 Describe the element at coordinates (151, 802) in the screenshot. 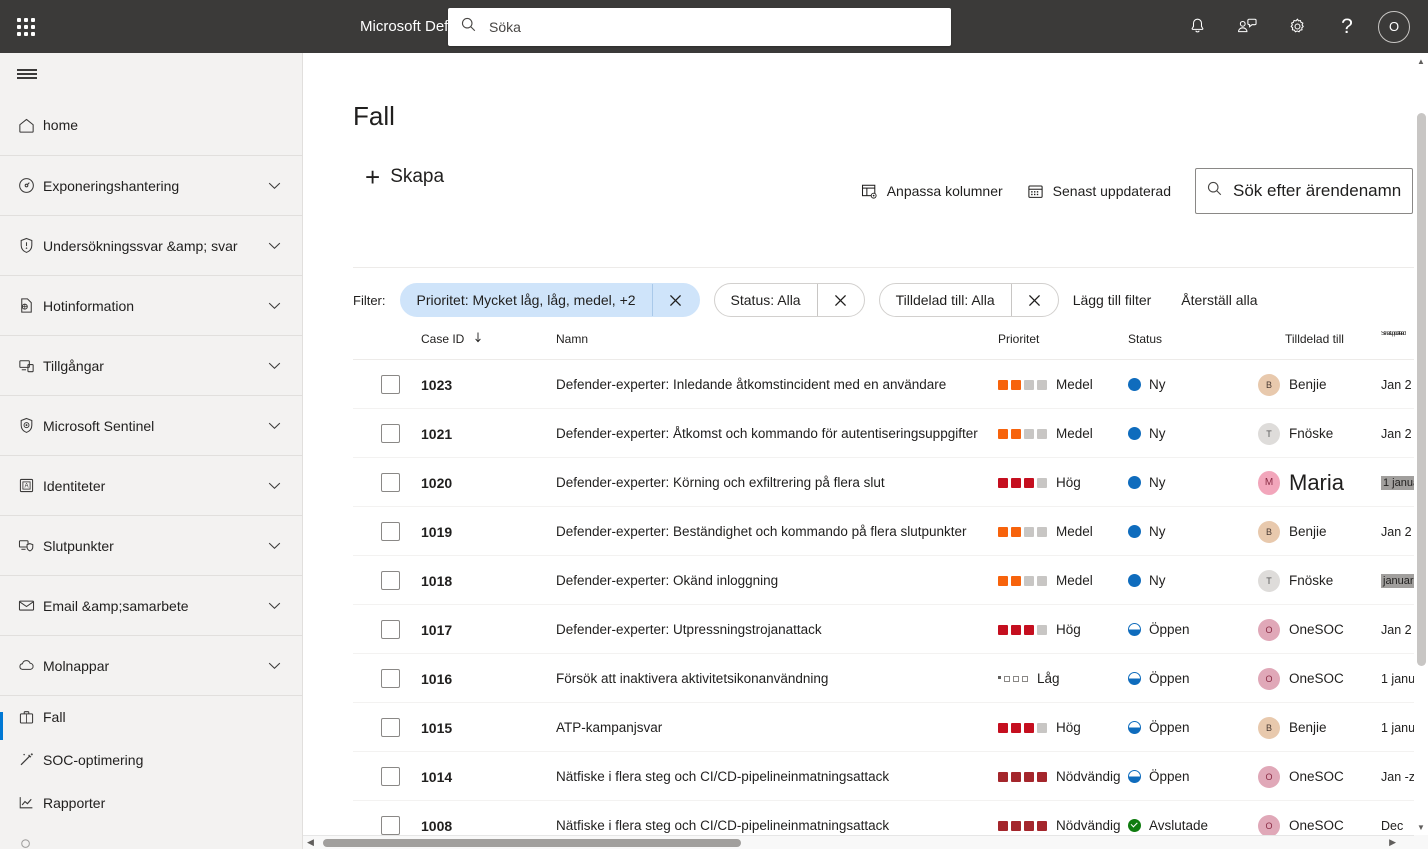

I see `sidebar-item-rapporter: Rapporter` at that location.